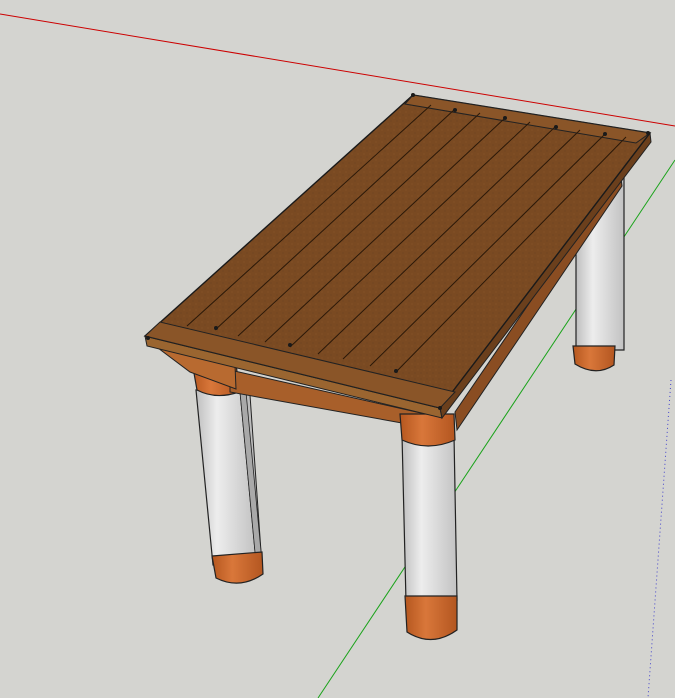  What do you see at coordinates (594, 358) in the screenshot?
I see `leg-cap-back-right` at bounding box center [594, 358].